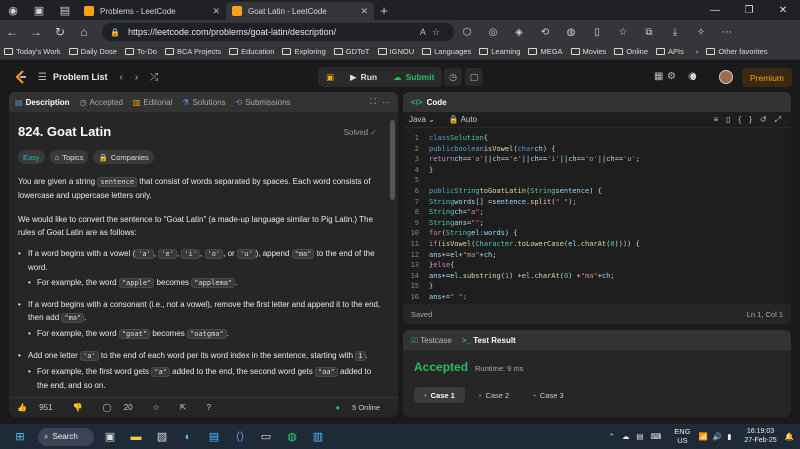  Describe the element at coordinates (493, 32) in the screenshot. I see `extension-icon: ◎` at that location.